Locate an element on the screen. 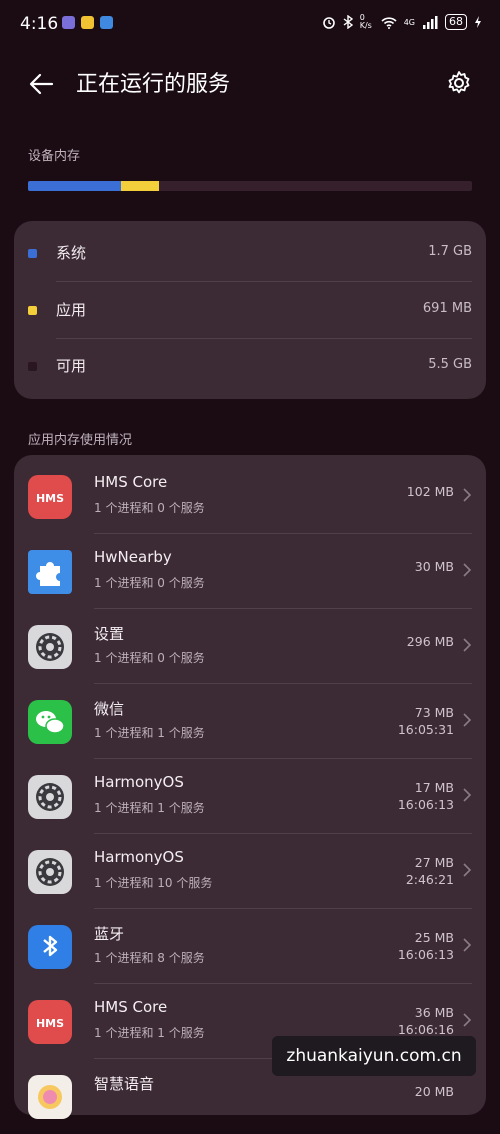  app-memory-size: 27 MB is located at coordinates (434, 862).